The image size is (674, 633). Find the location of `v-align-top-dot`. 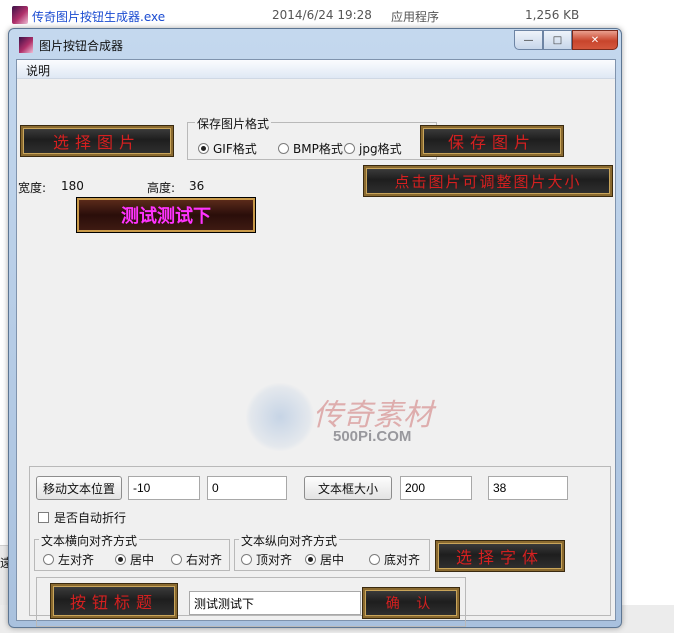

v-align-top-dot is located at coordinates (246, 559).